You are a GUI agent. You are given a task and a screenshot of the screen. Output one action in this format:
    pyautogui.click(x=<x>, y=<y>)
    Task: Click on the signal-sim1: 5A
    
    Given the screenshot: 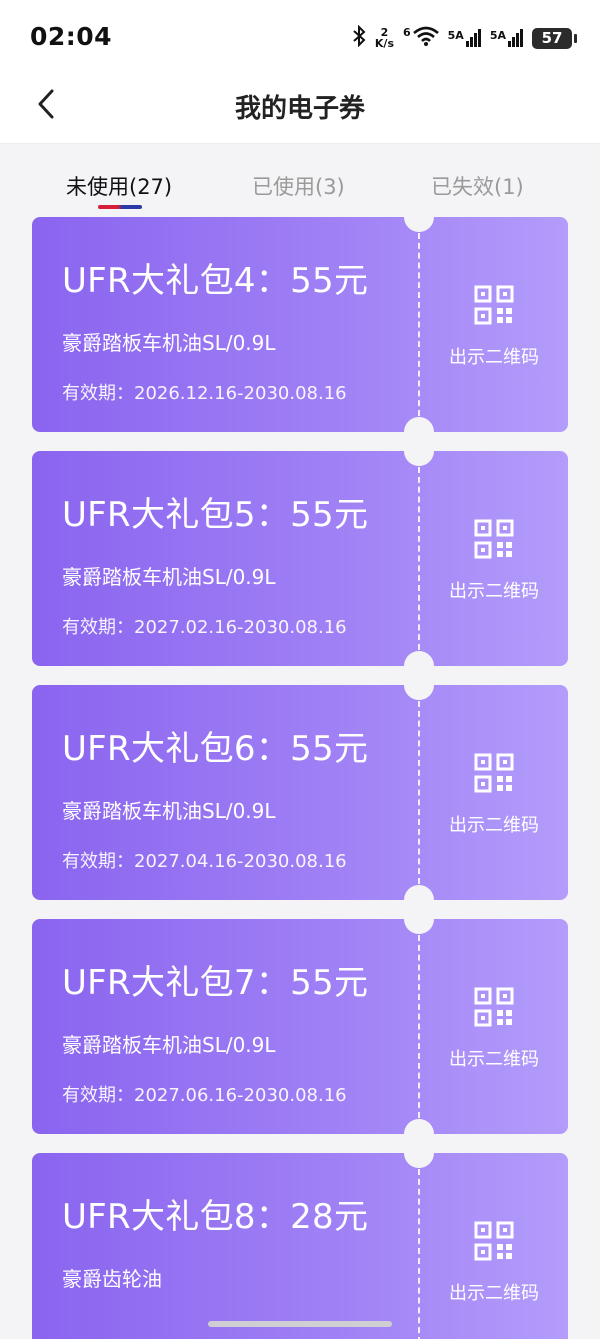 What is the action you would take?
    pyautogui.click(x=464, y=38)
    